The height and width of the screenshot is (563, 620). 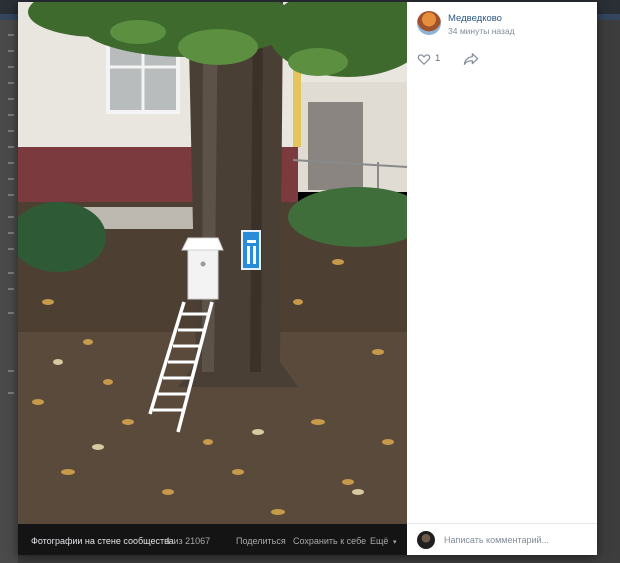 I want to click on author-avatar, so click(x=429, y=23).